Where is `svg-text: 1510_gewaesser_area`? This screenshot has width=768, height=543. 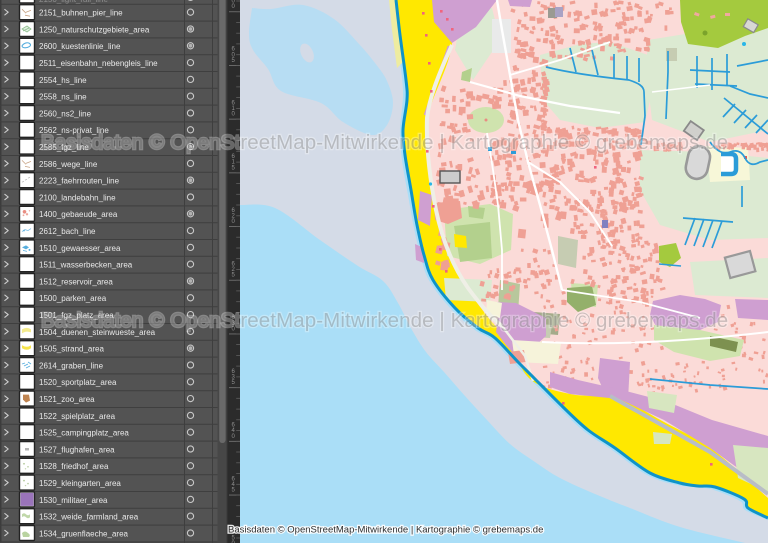
svg-text: 1510_gewaesser_area is located at coordinates (80, 248).